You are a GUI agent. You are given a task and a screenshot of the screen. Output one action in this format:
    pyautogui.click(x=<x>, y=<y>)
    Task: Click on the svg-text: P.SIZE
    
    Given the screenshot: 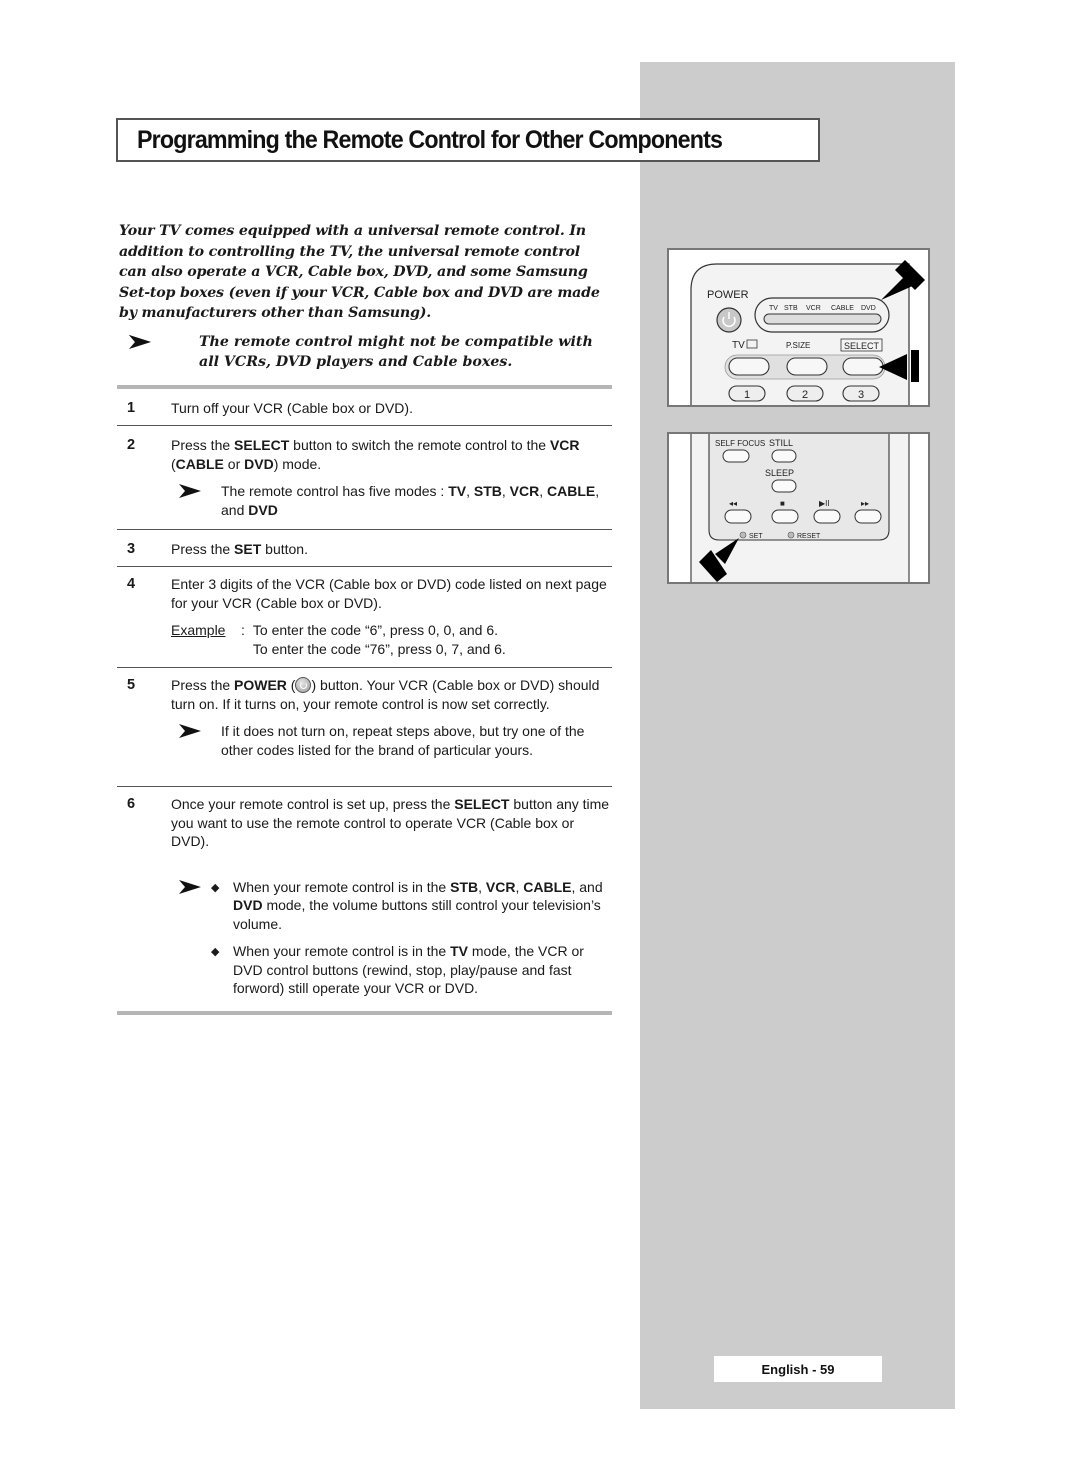 What is the action you would take?
    pyautogui.click(x=798, y=345)
    